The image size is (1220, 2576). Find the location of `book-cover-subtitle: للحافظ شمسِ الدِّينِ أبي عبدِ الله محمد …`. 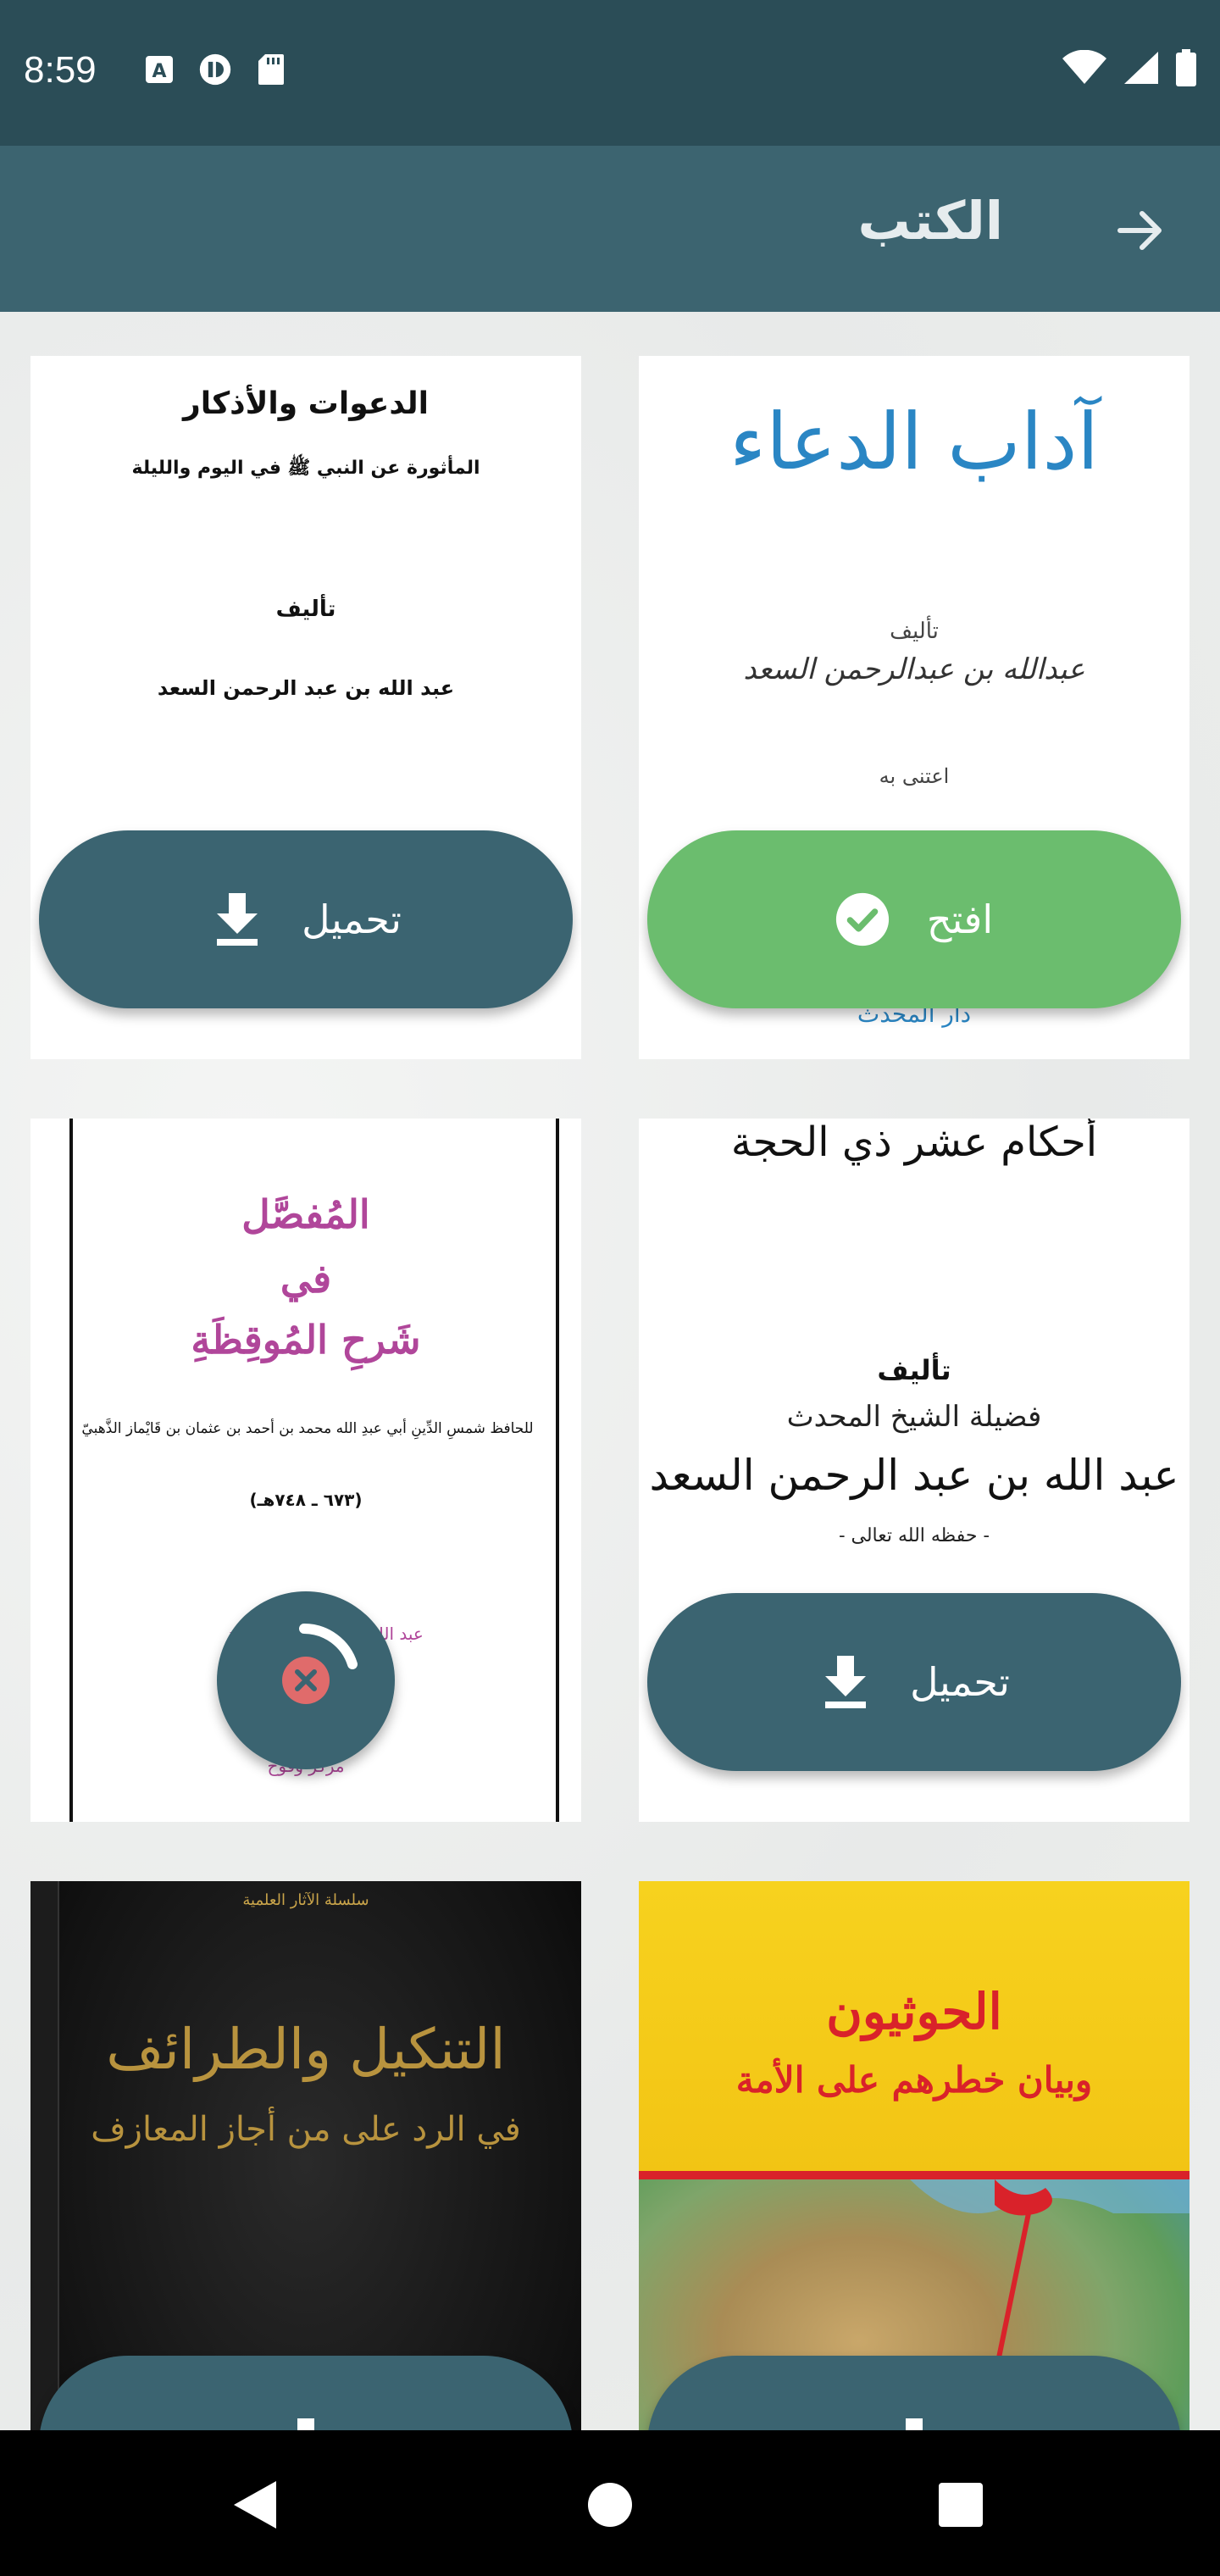

book-cover-subtitle: للحافظ شمسِ الدِّينِ أبي عبدِ الله محمد … is located at coordinates (307, 1428).